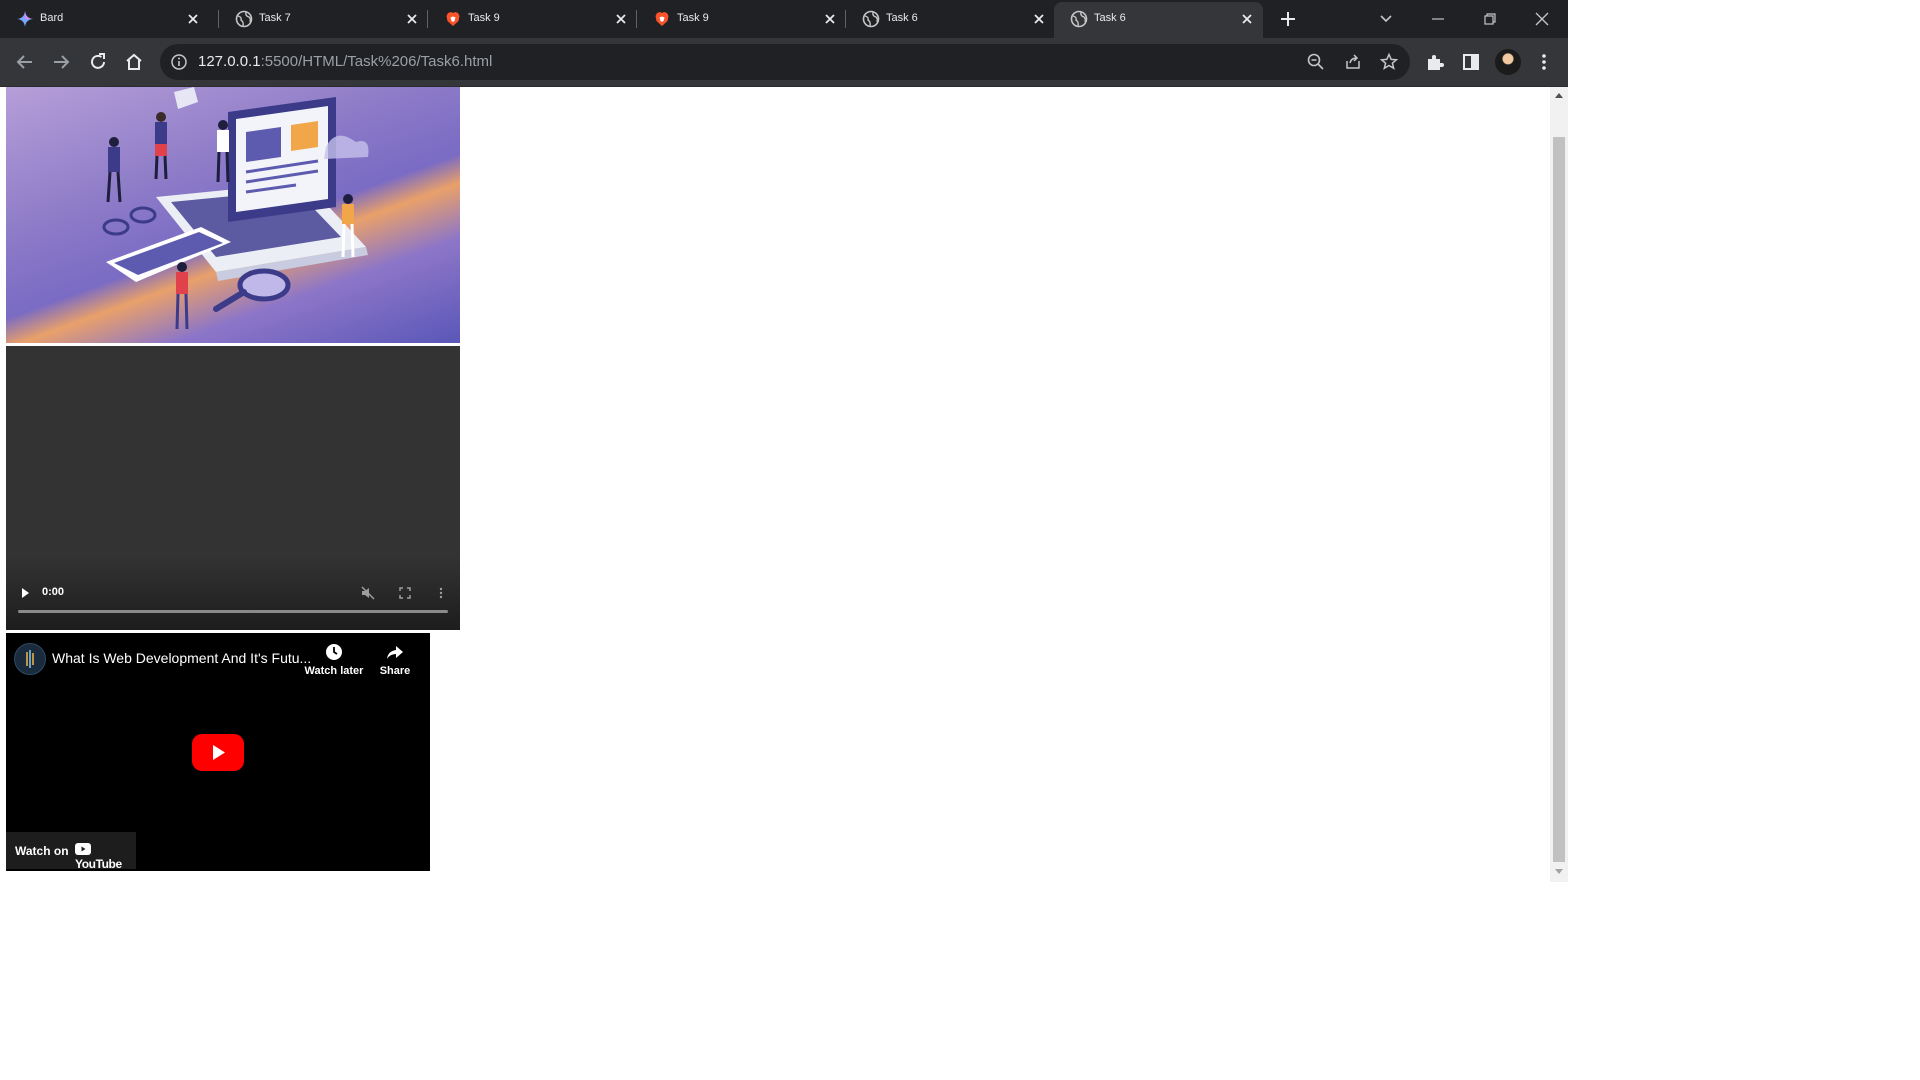 The image size is (1920, 1080). What do you see at coordinates (395, 652) in the screenshot?
I see `share-arrow-icon` at bounding box center [395, 652].